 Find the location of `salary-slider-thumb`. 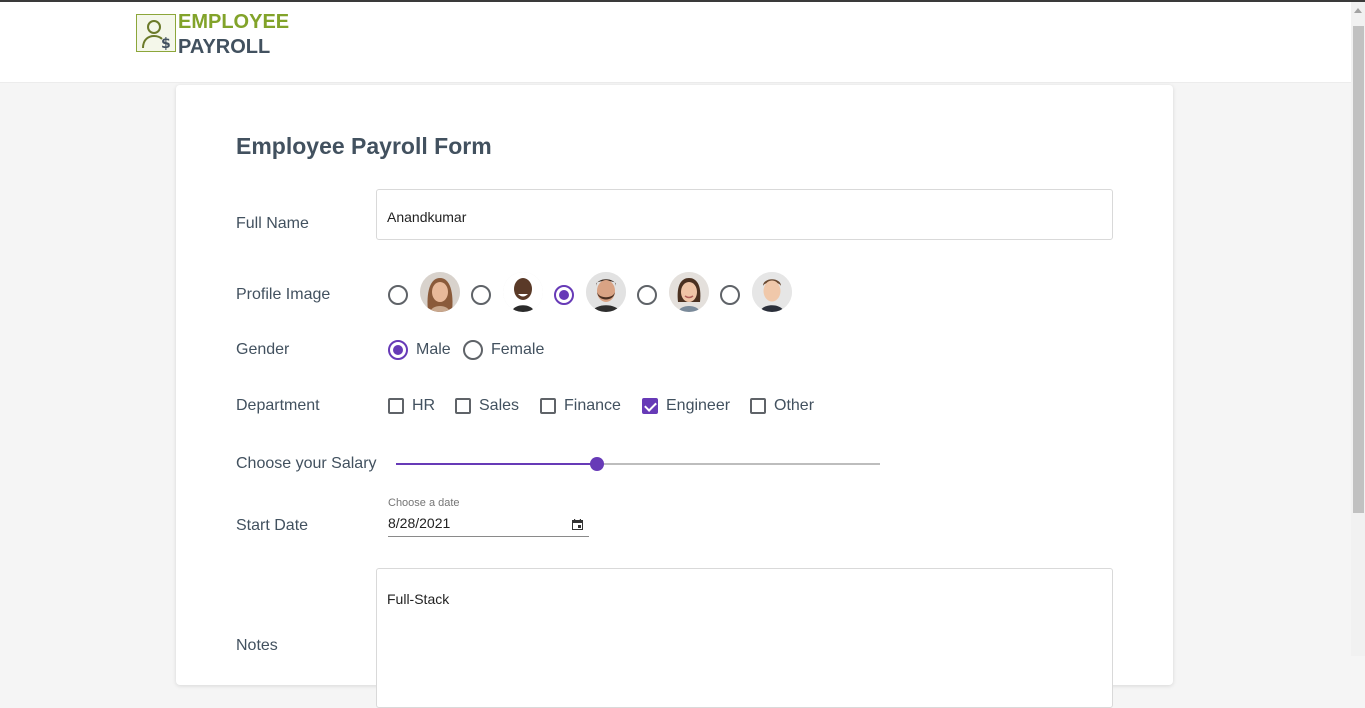

salary-slider-thumb is located at coordinates (597, 464).